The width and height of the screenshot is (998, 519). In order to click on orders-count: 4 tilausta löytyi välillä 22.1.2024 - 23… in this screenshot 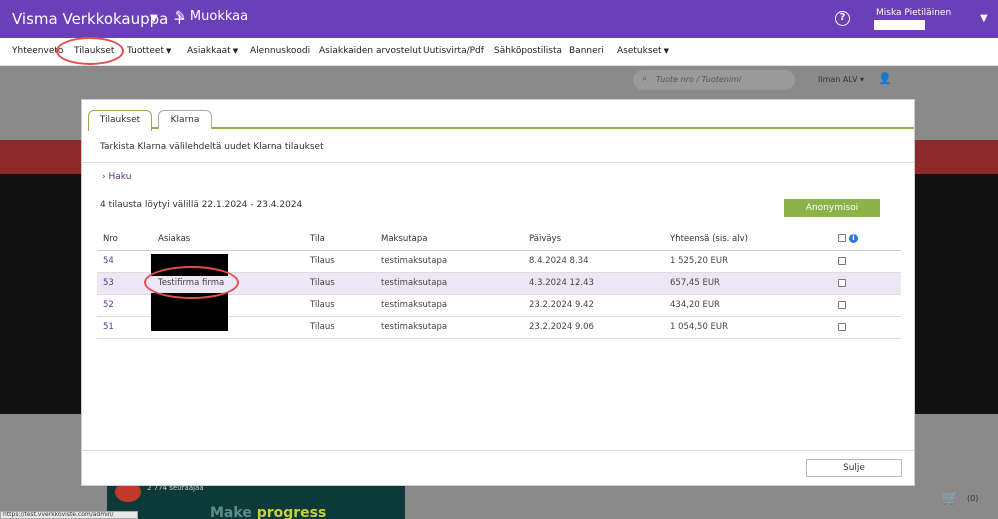, I will do `click(201, 205)`.